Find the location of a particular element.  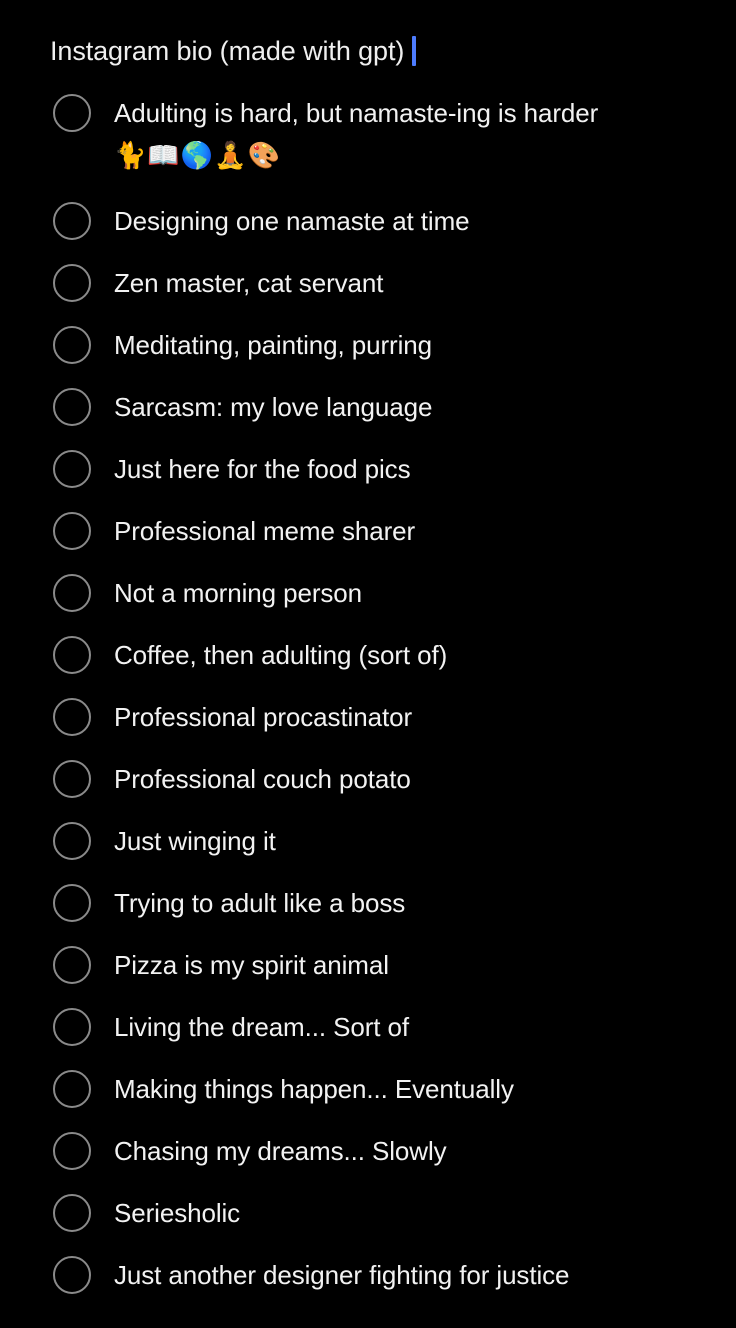

checklist-row: Trying to adult like a boss is located at coordinates (368, 911).